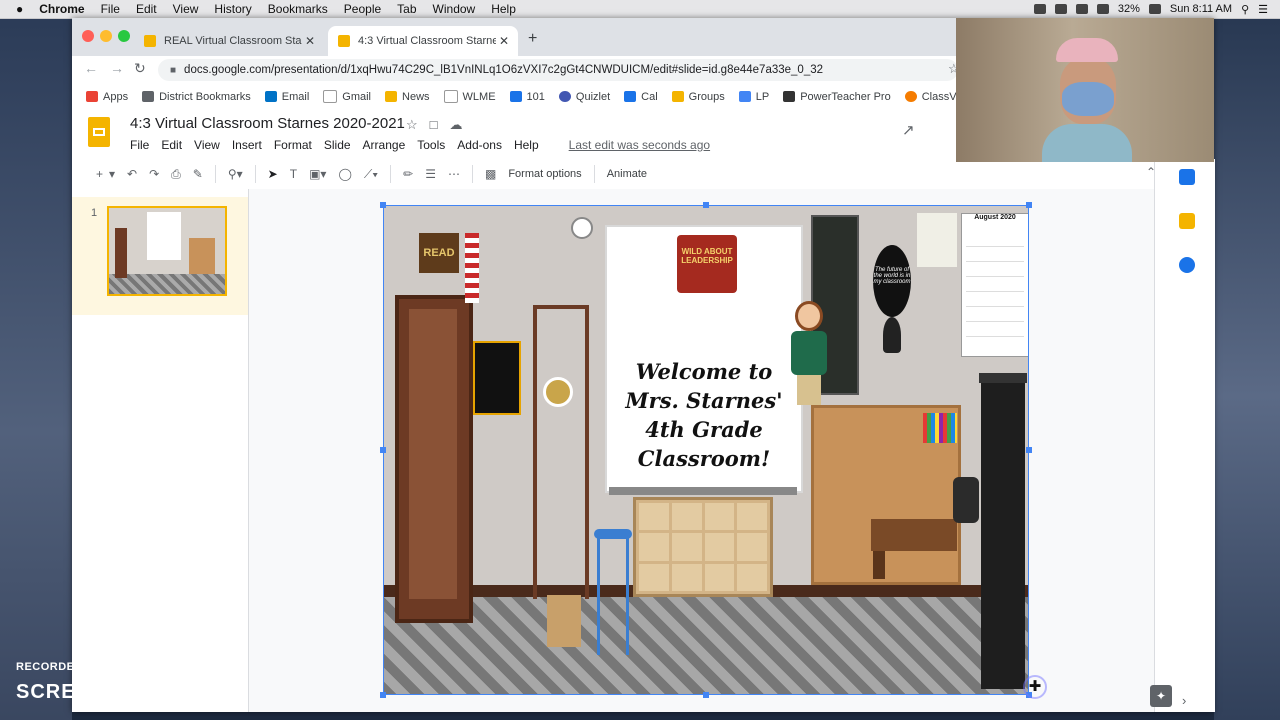 The width and height of the screenshot is (1280, 720). What do you see at coordinates (412, 125) in the screenshot?
I see `star-icon: ☆` at bounding box center [412, 125].